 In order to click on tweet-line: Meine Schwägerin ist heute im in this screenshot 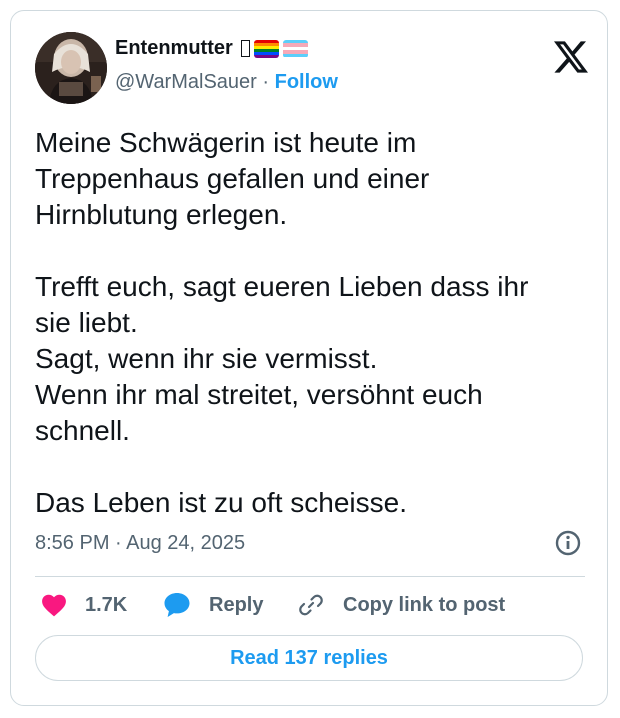, I will do `click(226, 142)`.